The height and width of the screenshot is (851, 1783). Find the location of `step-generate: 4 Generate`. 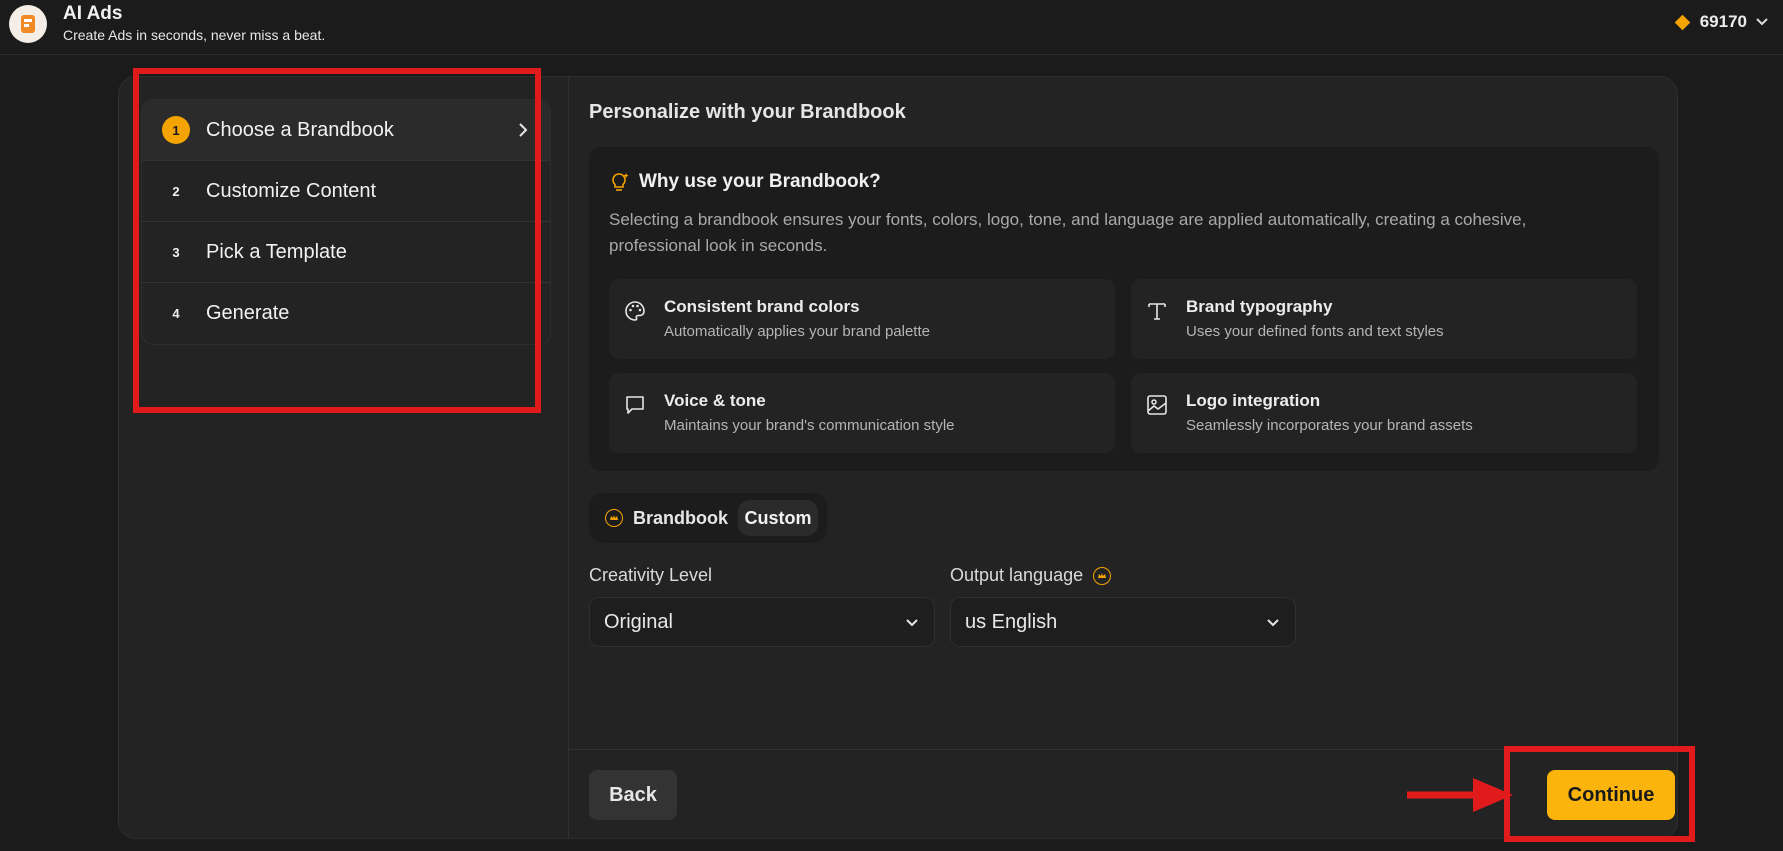

step-generate: 4 Generate is located at coordinates (346, 313).